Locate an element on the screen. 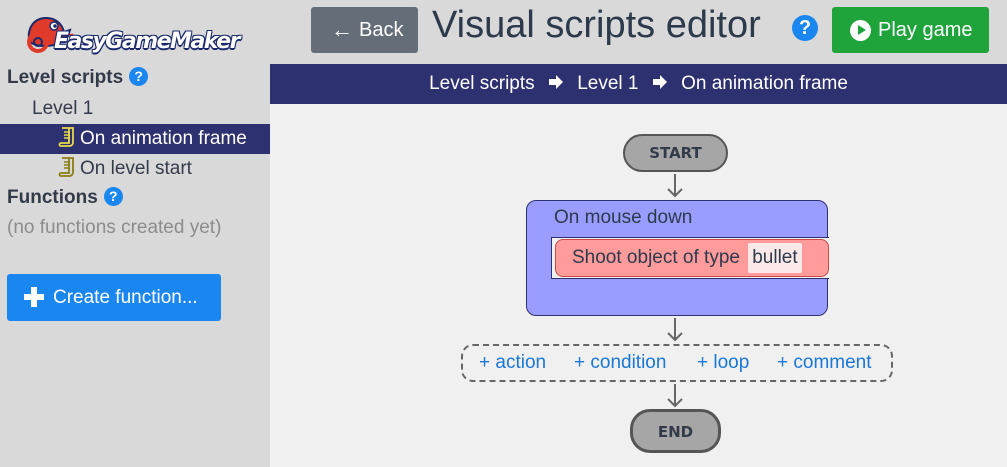 The height and width of the screenshot is (467, 1007). sidebar-item-label: On level start is located at coordinates (136, 168).